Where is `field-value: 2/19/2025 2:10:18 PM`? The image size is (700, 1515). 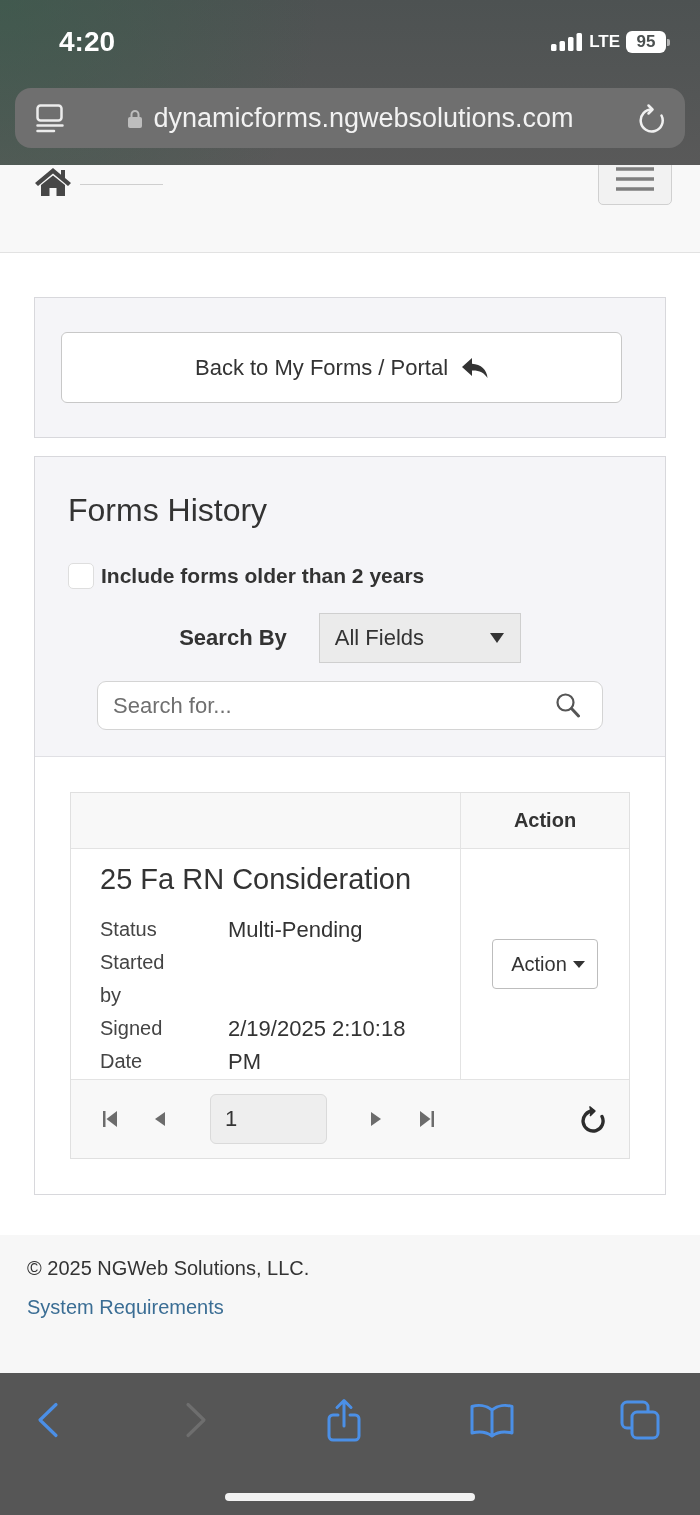 field-value: 2/19/2025 2:10:18 PM is located at coordinates (317, 1045).